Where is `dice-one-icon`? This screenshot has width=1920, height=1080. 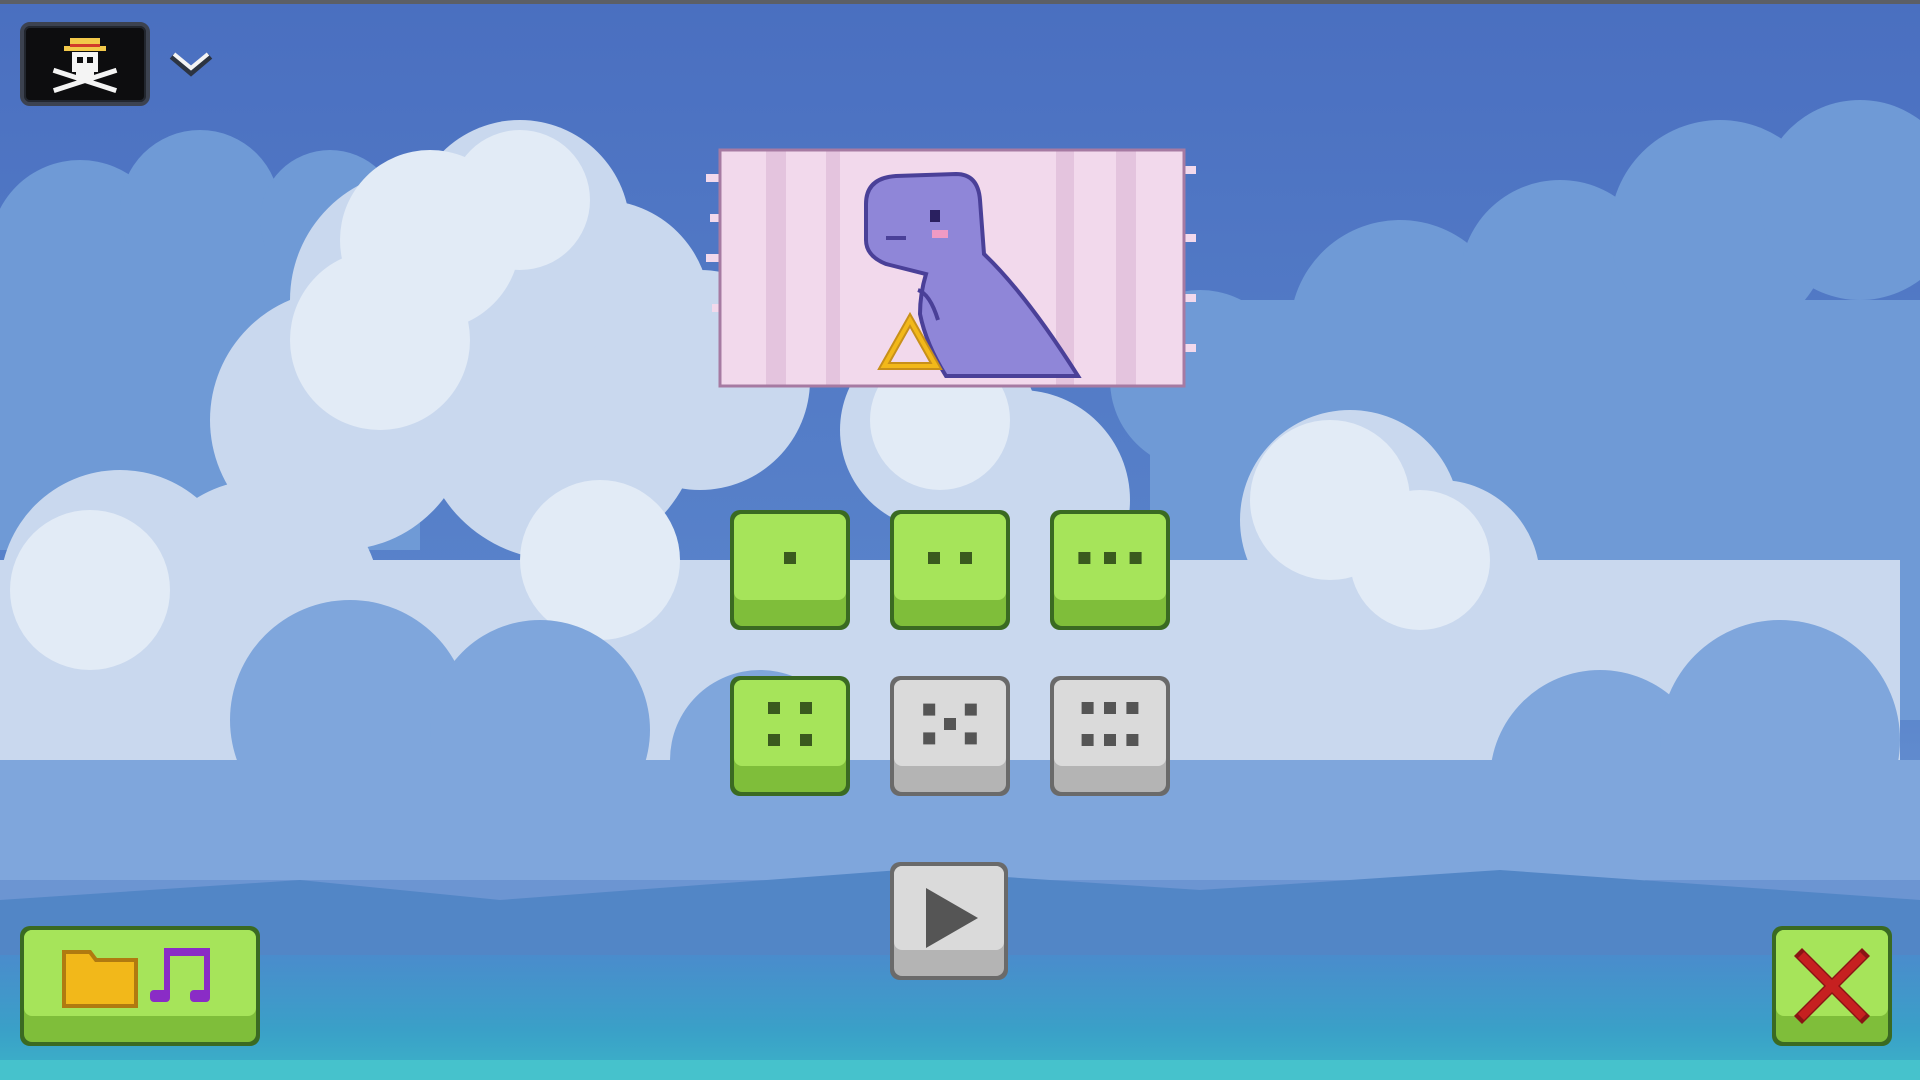 dice-one-icon is located at coordinates (790, 570).